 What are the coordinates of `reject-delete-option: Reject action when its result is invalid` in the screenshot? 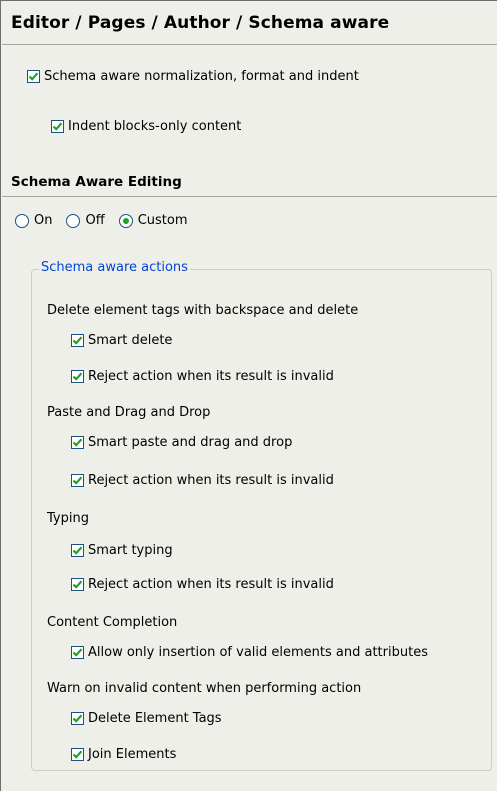 It's located at (202, 376).